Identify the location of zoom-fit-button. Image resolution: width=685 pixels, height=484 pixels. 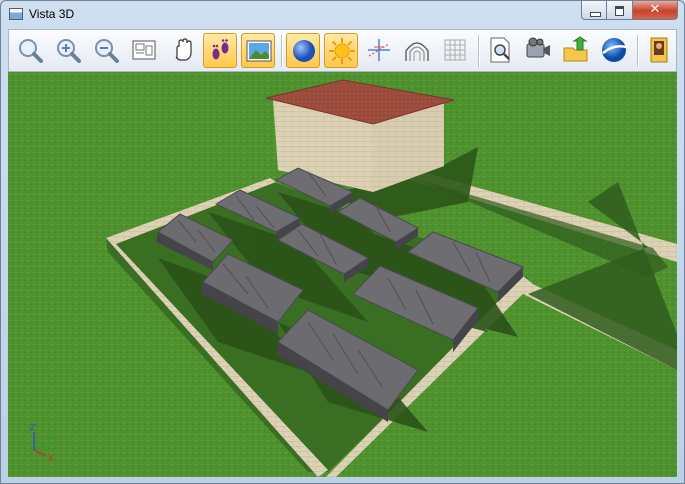
(30, 50).